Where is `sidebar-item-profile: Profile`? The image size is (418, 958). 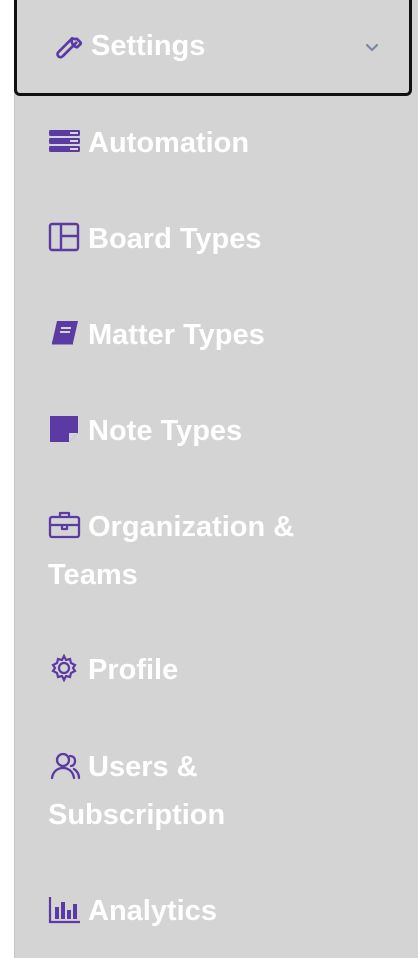 sidebar-item-profile: Profile is located at coordinates (208, 670).